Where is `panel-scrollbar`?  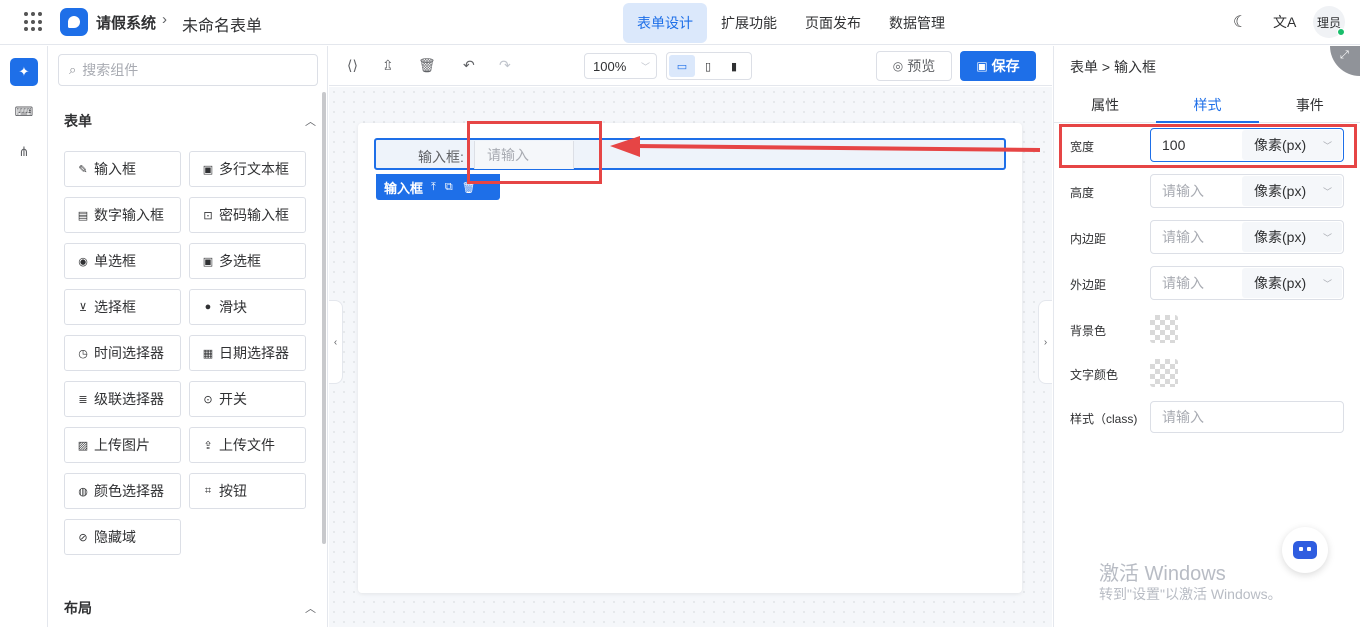 panel-scrollbar is located at coordinates (324, 318).